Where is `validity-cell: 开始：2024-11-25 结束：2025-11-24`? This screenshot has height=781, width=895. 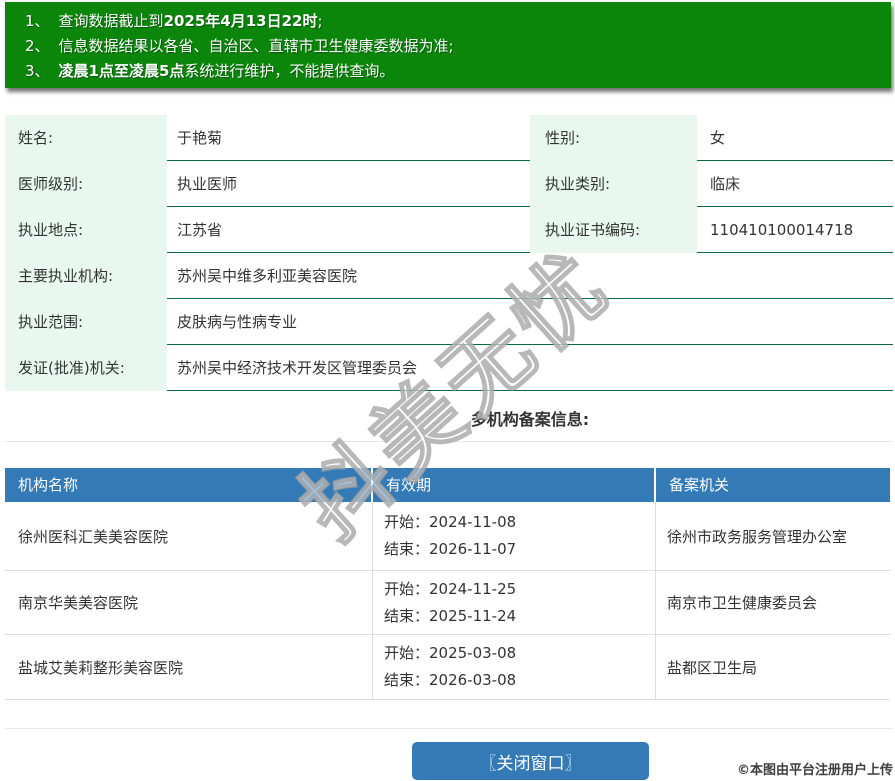 validity-cell: 开始：2024-11-25 结束：2025-11-24 is located at coordinates (514, 602).